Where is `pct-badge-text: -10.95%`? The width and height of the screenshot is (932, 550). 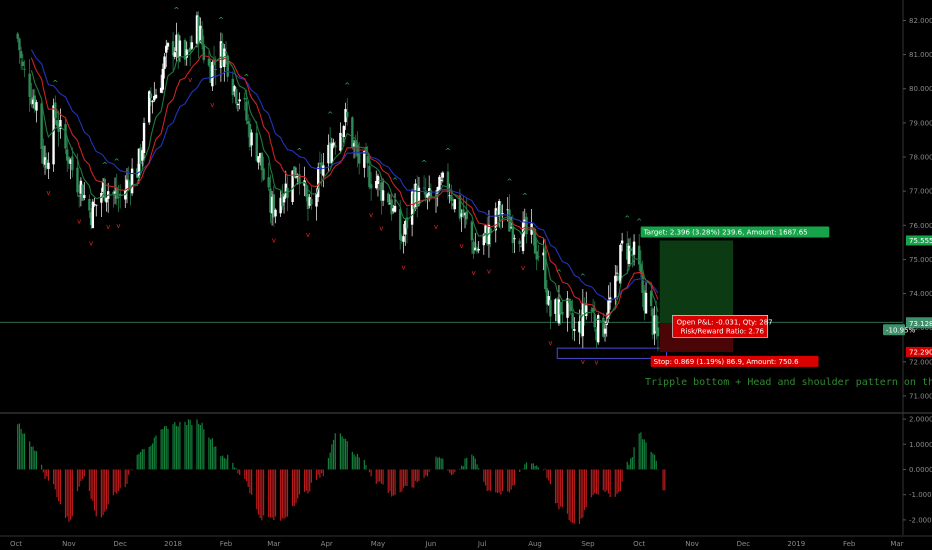 pct-badge-text: -10.95% is located at coordinates (901, 330).